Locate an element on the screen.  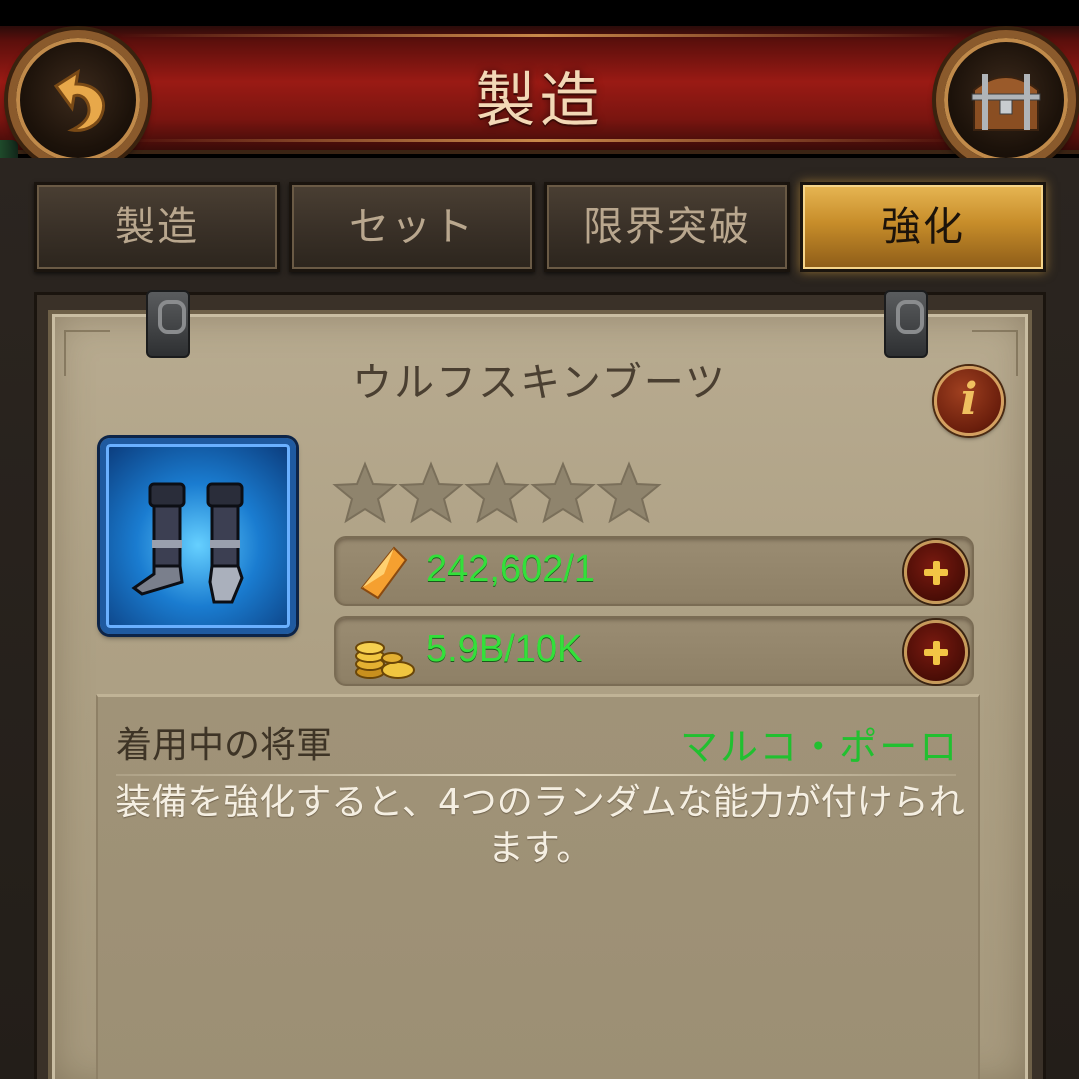
back-button is located at coordinates (78, 100).